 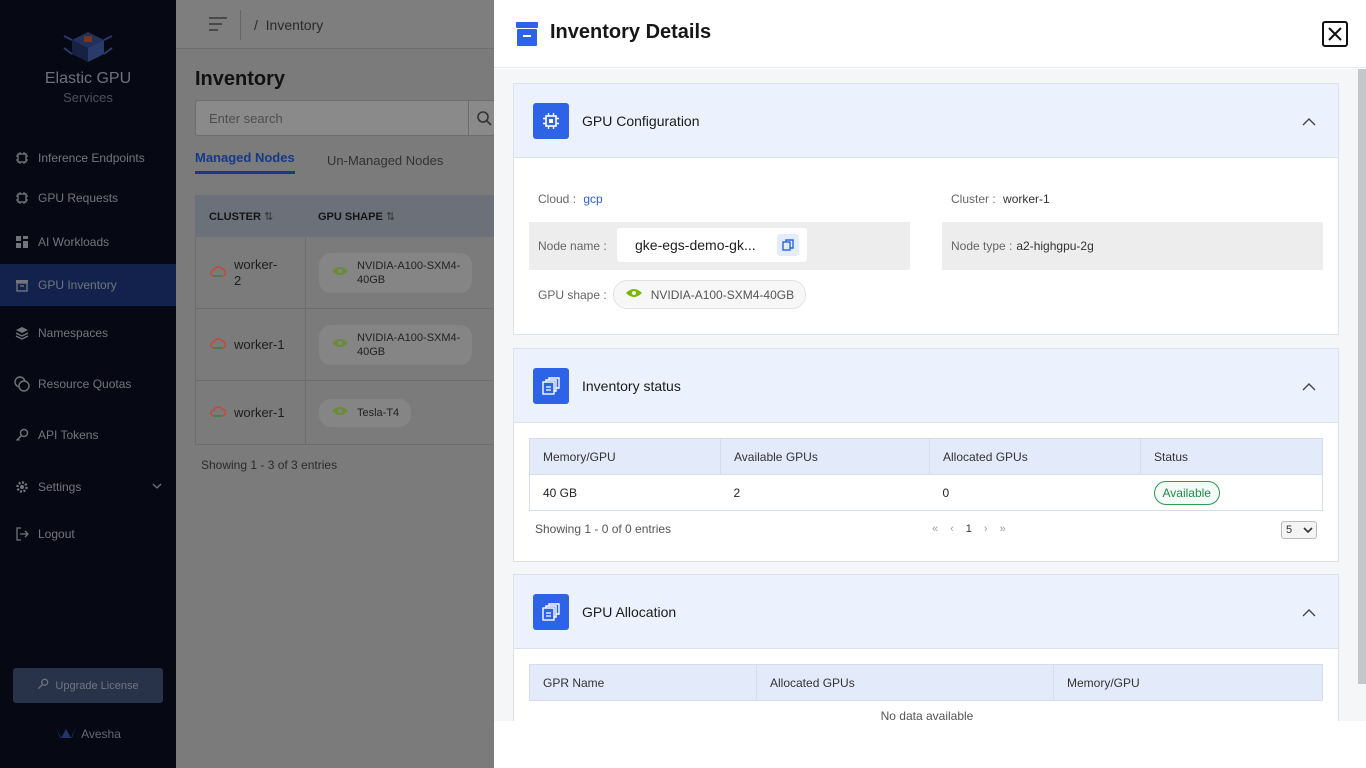 What do you see at coordinates (66, 733) in the screenshot?
I see `avesha-logo-icon` at bounding box center [66, 733].